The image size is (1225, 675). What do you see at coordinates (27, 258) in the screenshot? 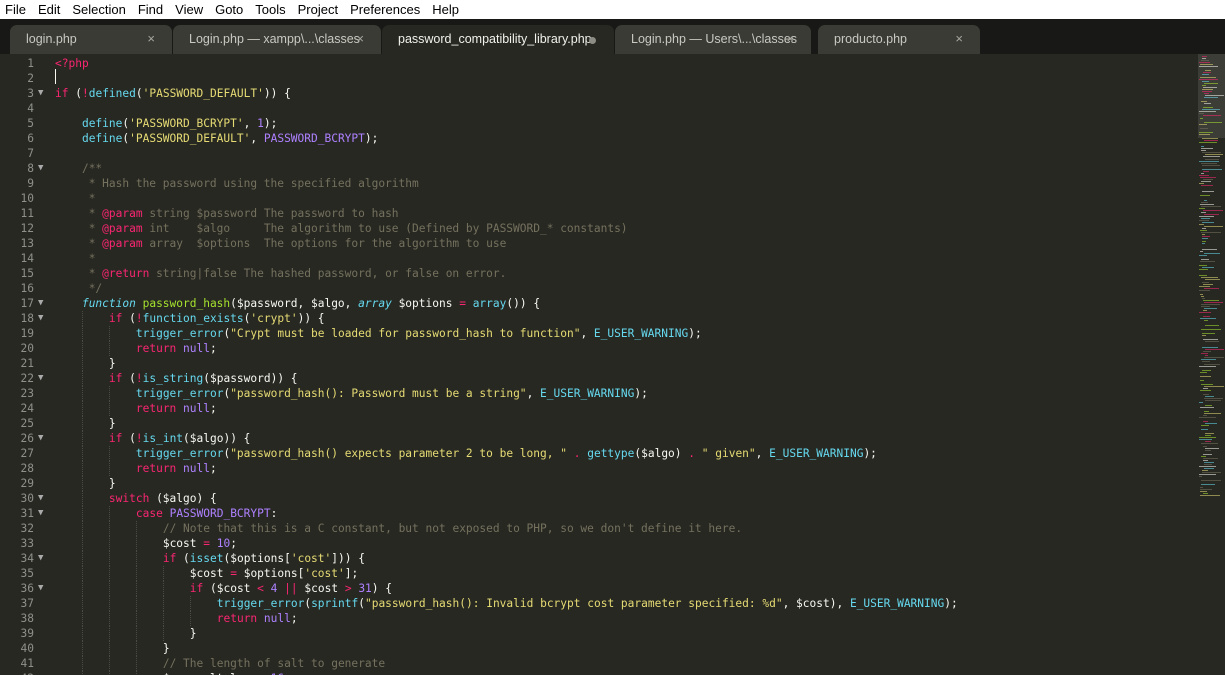
I see `line-number: 14` at bounding box center [27, 258].